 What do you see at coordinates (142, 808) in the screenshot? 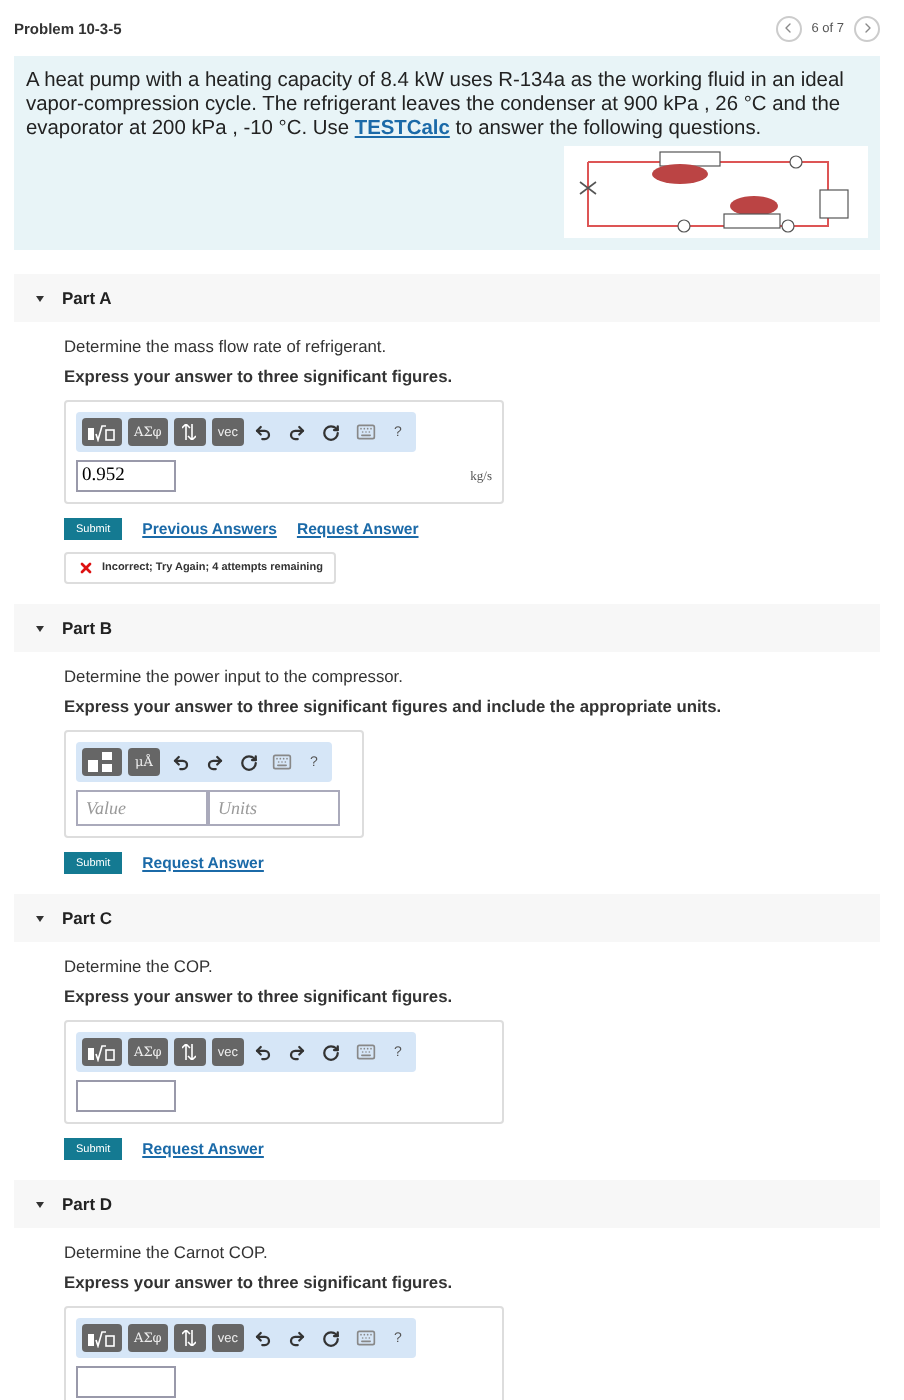
I see `value-field: Value` at bounding box center [142, 808].